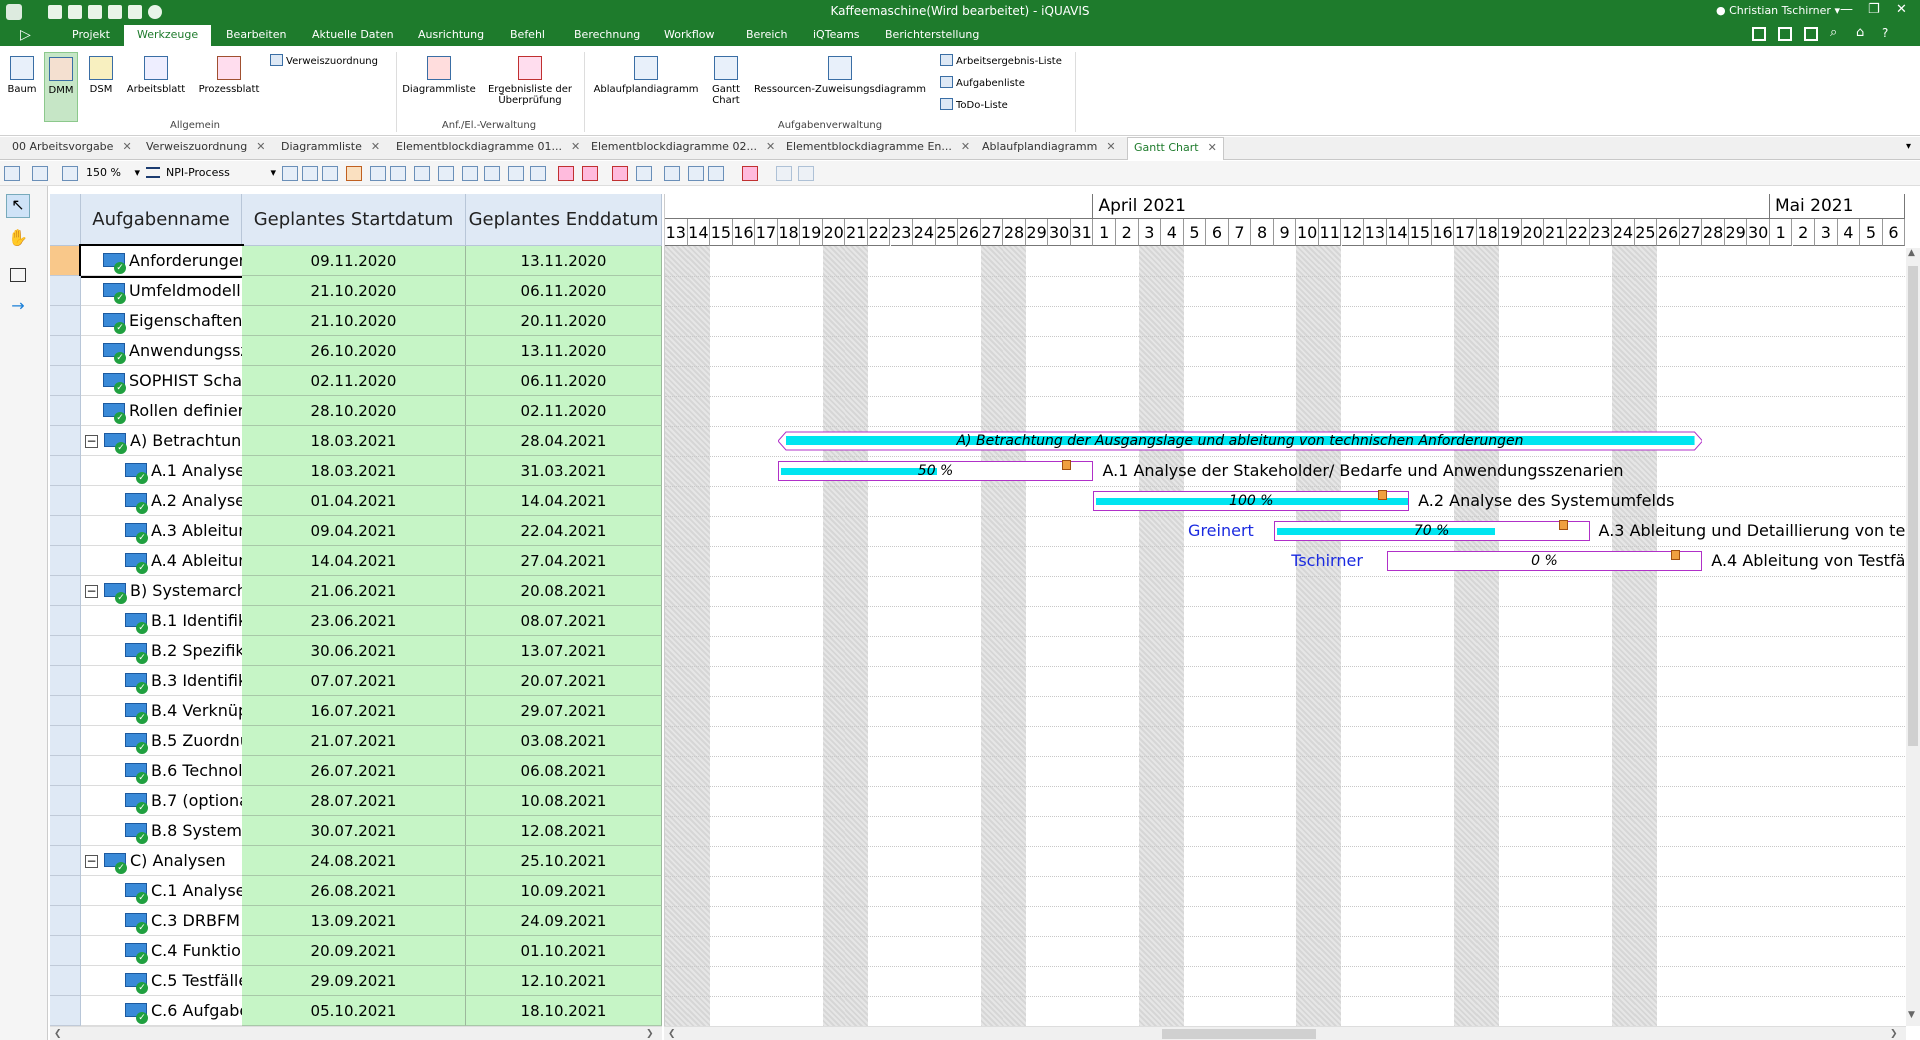  I want to click on task-name-cell: ✓A.4 Ableitung, so click(161, 561).